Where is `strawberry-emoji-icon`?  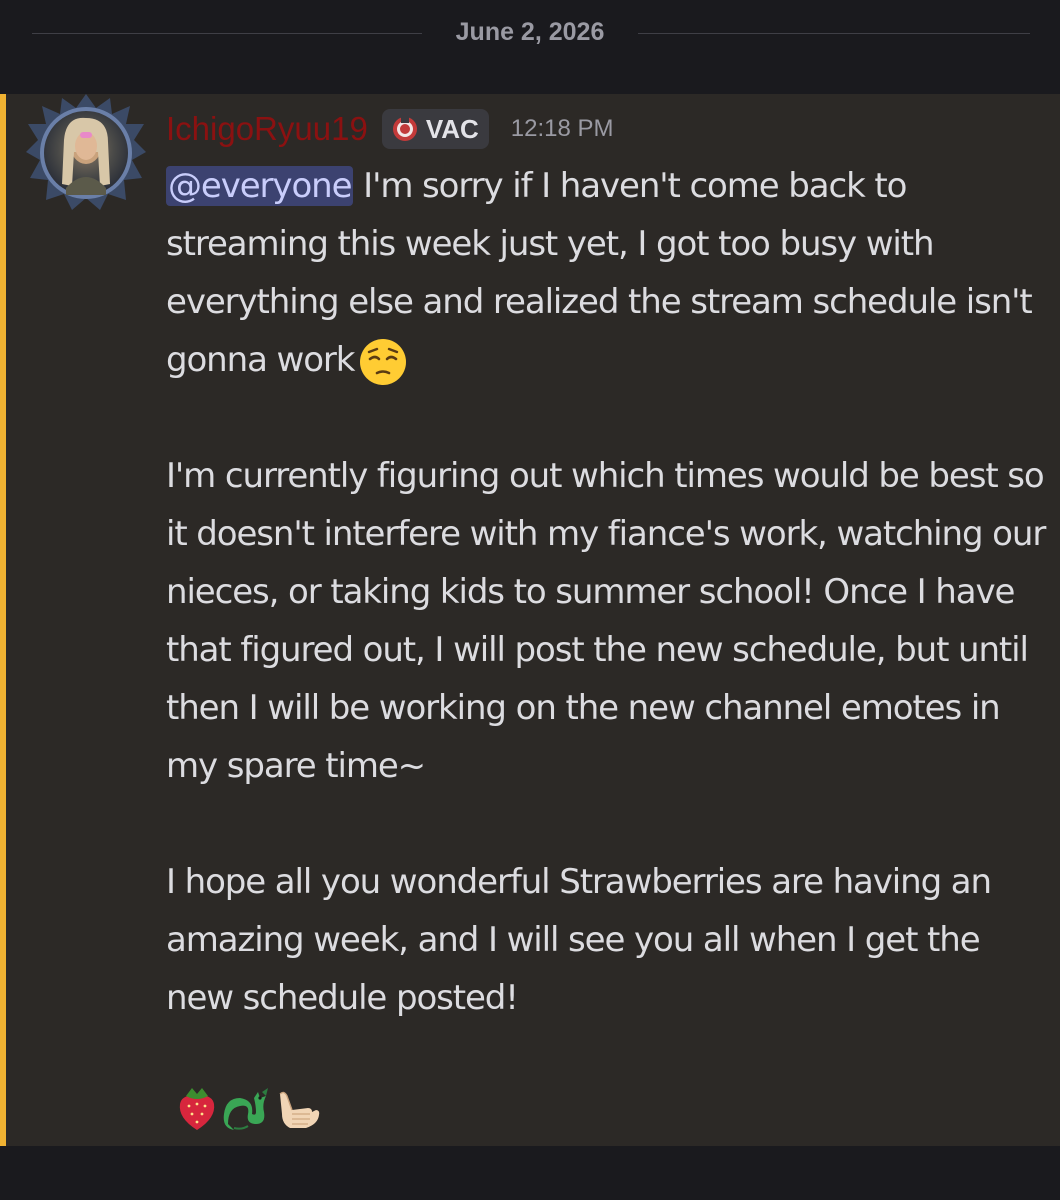
strawberry-emoji-icon is located at coordinates (197, 1111).